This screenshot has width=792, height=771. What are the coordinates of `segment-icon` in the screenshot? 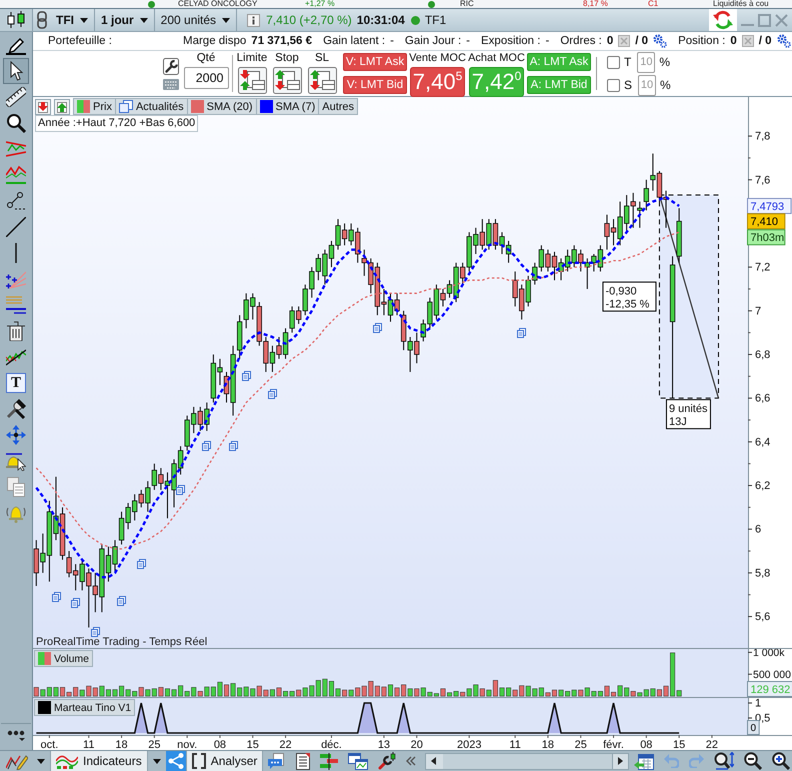 It's located at (16, 201).